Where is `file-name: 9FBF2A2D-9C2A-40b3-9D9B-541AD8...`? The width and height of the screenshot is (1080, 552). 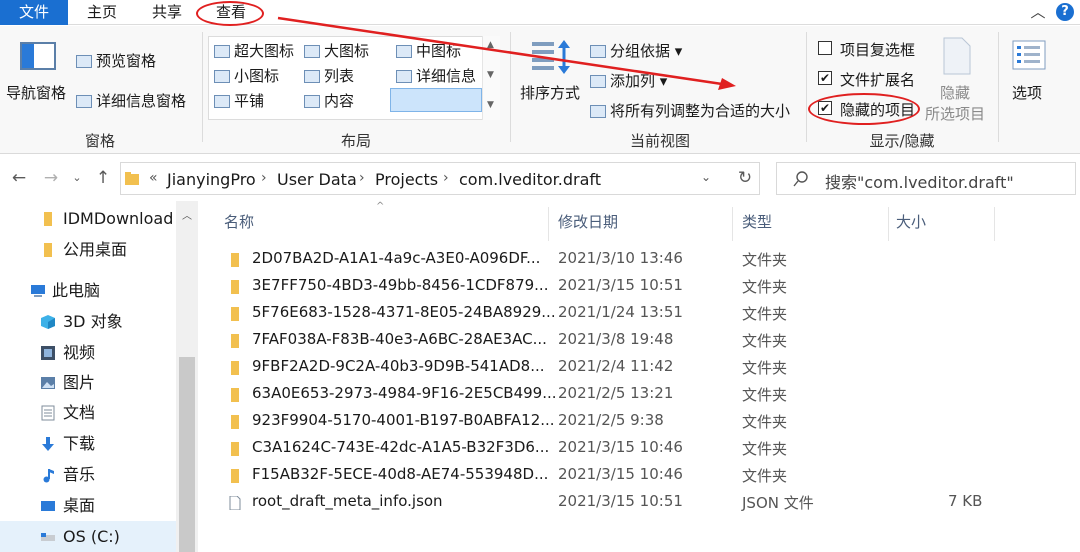 file-name: 9FBF2A2D-9C2A-40b3-9D9B-541AD8... is located at coordinates (398, 366).